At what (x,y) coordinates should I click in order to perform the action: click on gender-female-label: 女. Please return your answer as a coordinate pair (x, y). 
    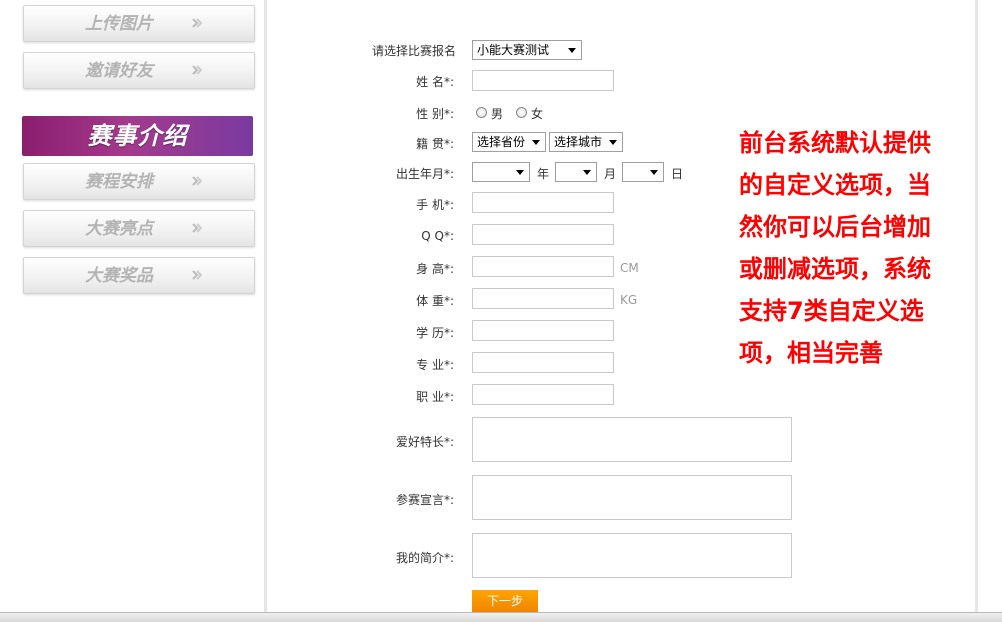
    Looking at the image, I should click on (537, 114).